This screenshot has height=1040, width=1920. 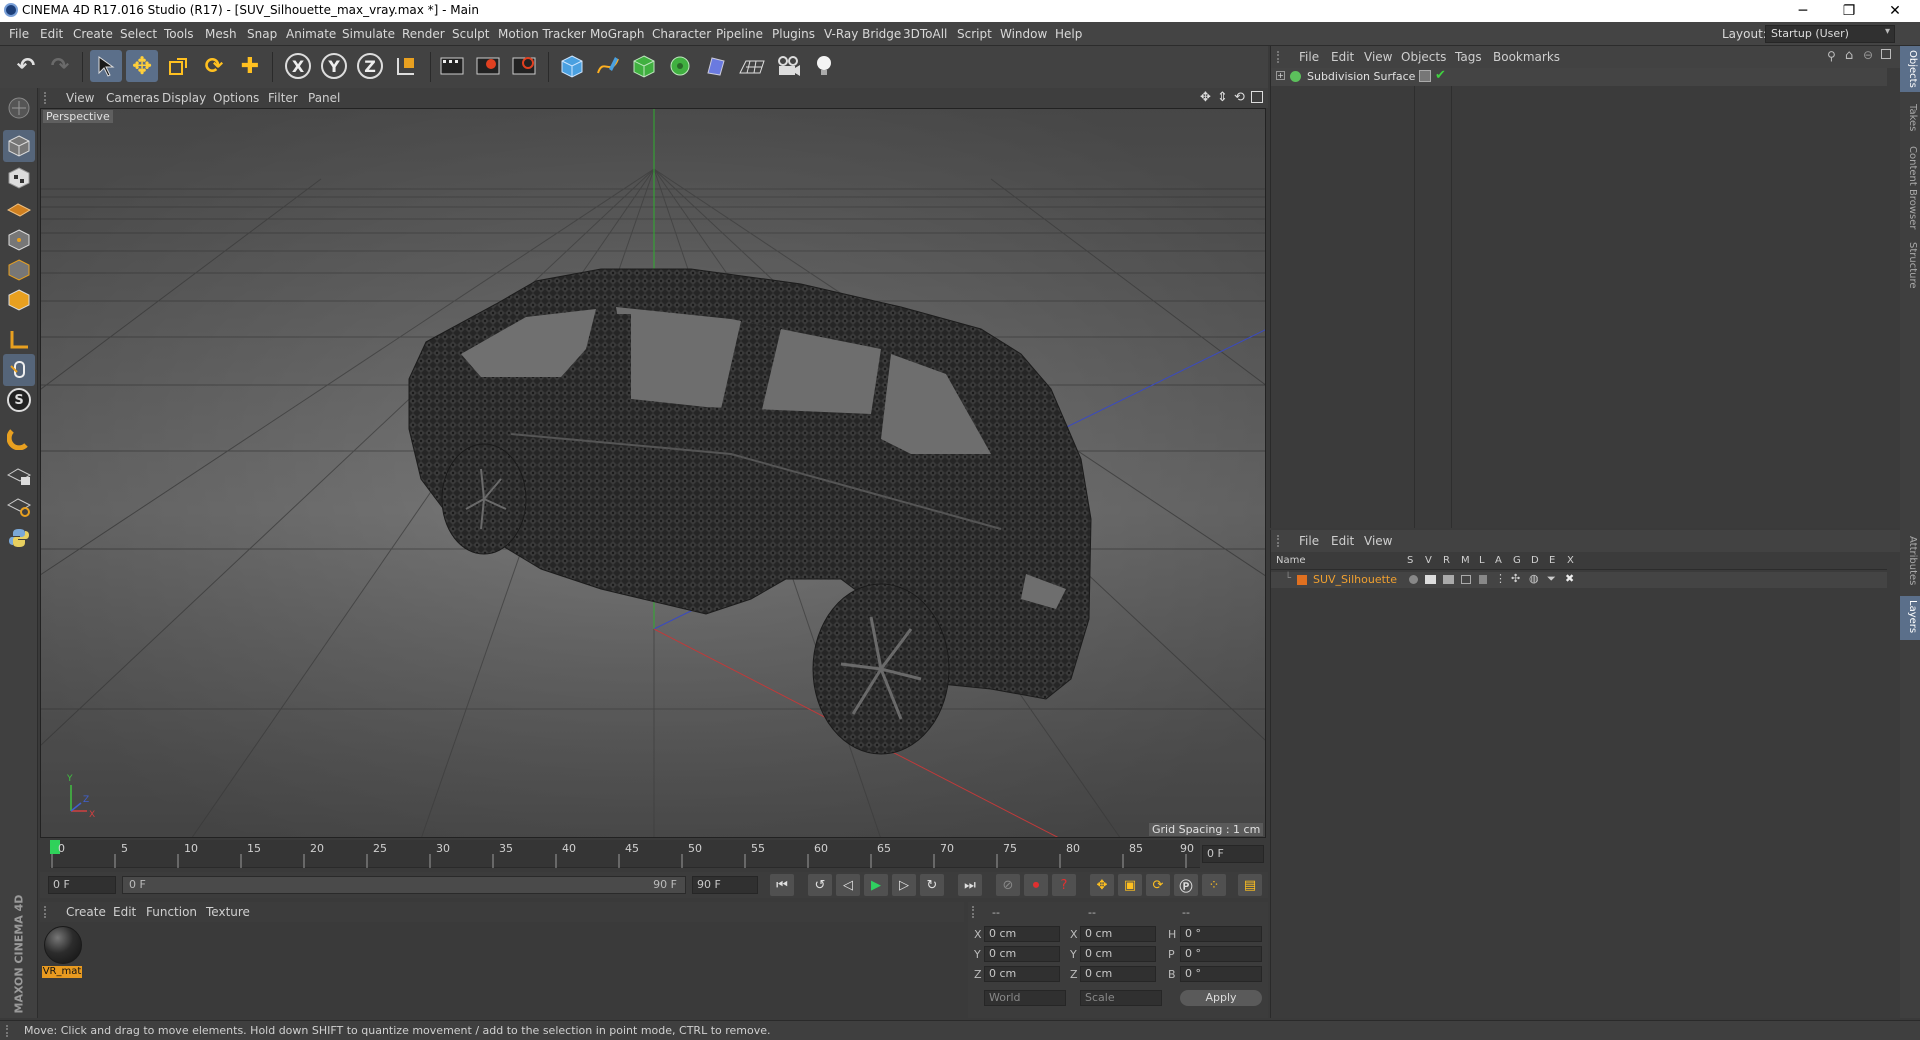 I want to click on tab-structure: Structure, so click(x=1910, y=265).